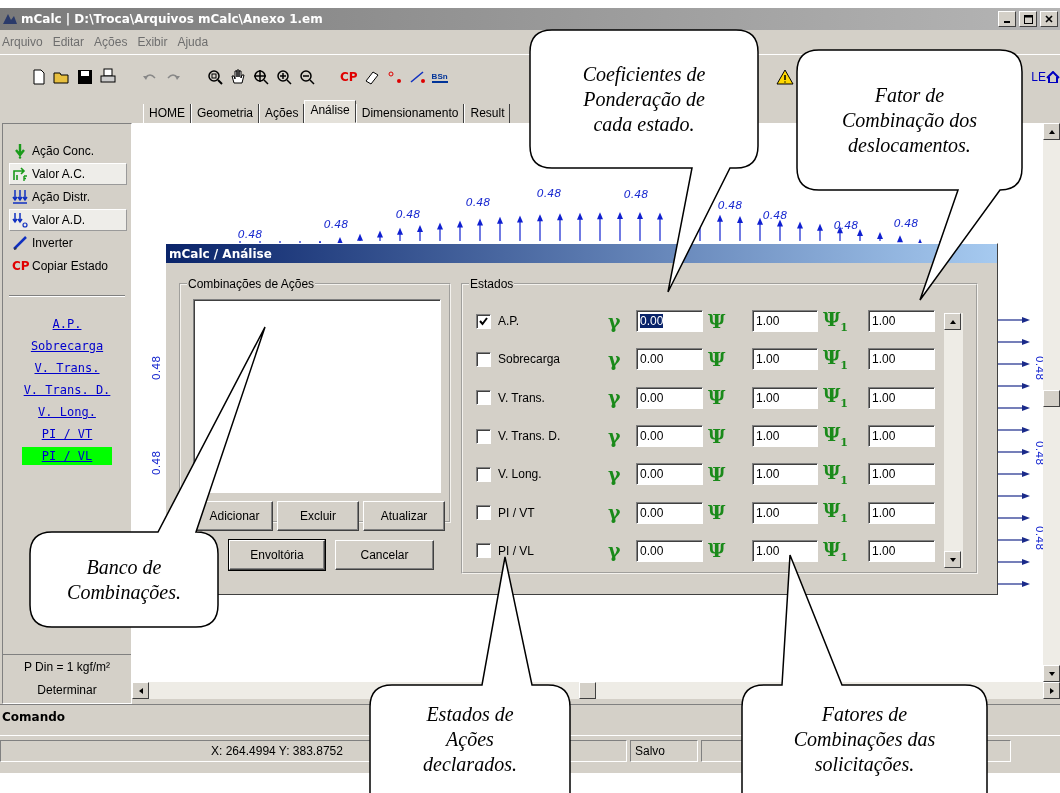  What do you see at coordinates (307, 77) in the screenshot?
I see `zoom-out-icon` at bounding box center [307, 77].